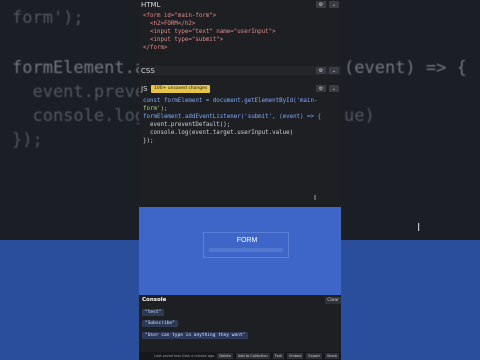  What do you see at coordinates (295, 356) in the screenshot?
I see `embed-button: Embed` at bounding box center [295, 356].